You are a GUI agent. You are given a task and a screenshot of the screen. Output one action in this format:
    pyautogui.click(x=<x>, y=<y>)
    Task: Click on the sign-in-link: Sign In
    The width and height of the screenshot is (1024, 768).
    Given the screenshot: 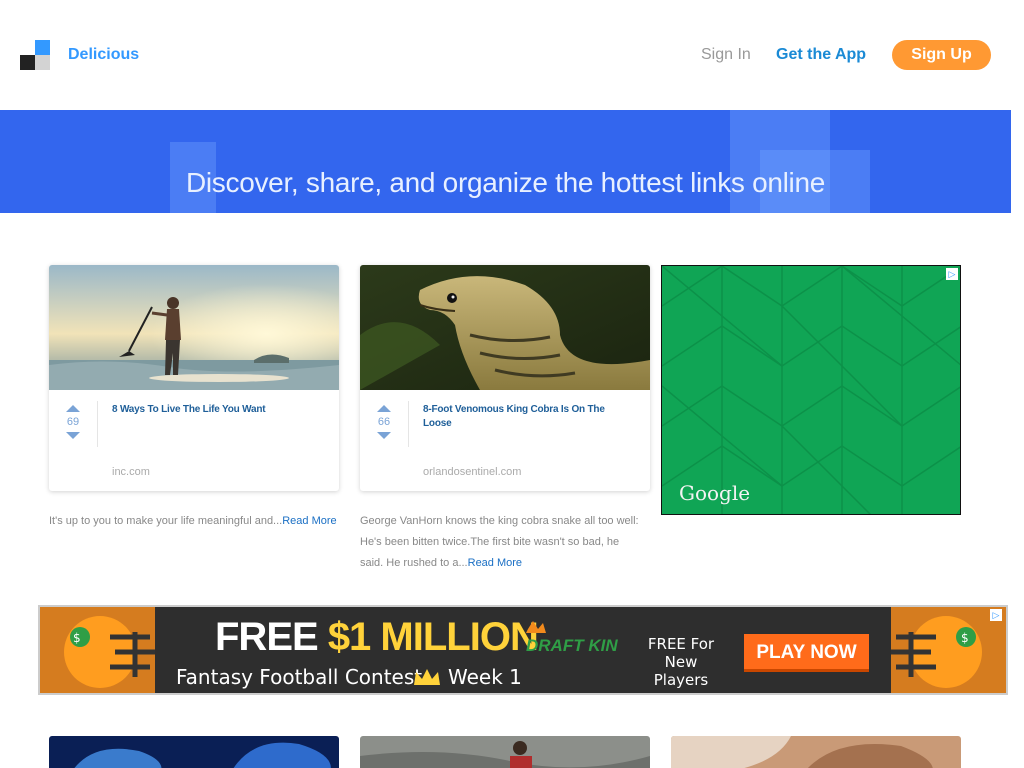 What is the action you would take?
    pyautogui.click(x=726, y=55)
    